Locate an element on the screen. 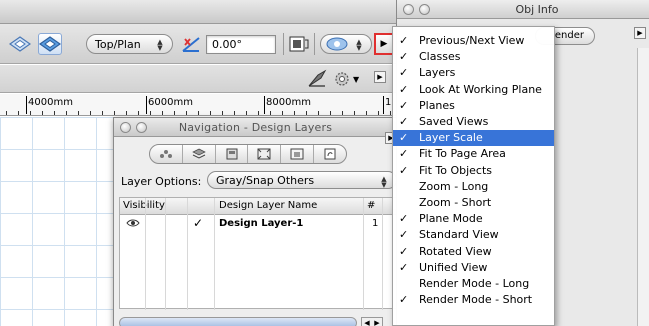 Image resolution: width=649 pixels, height=326 pixels. active-layer-check: ✓ is located at coordinates (198, 223).